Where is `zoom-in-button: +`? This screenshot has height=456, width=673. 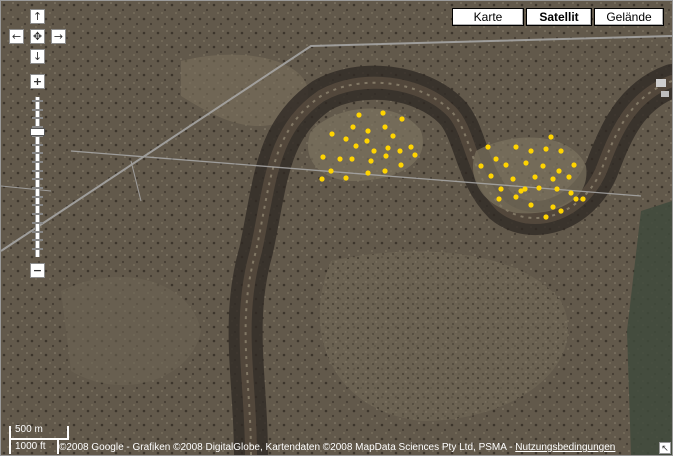
zoom-in-button: + is located at coordinates (37, 81).